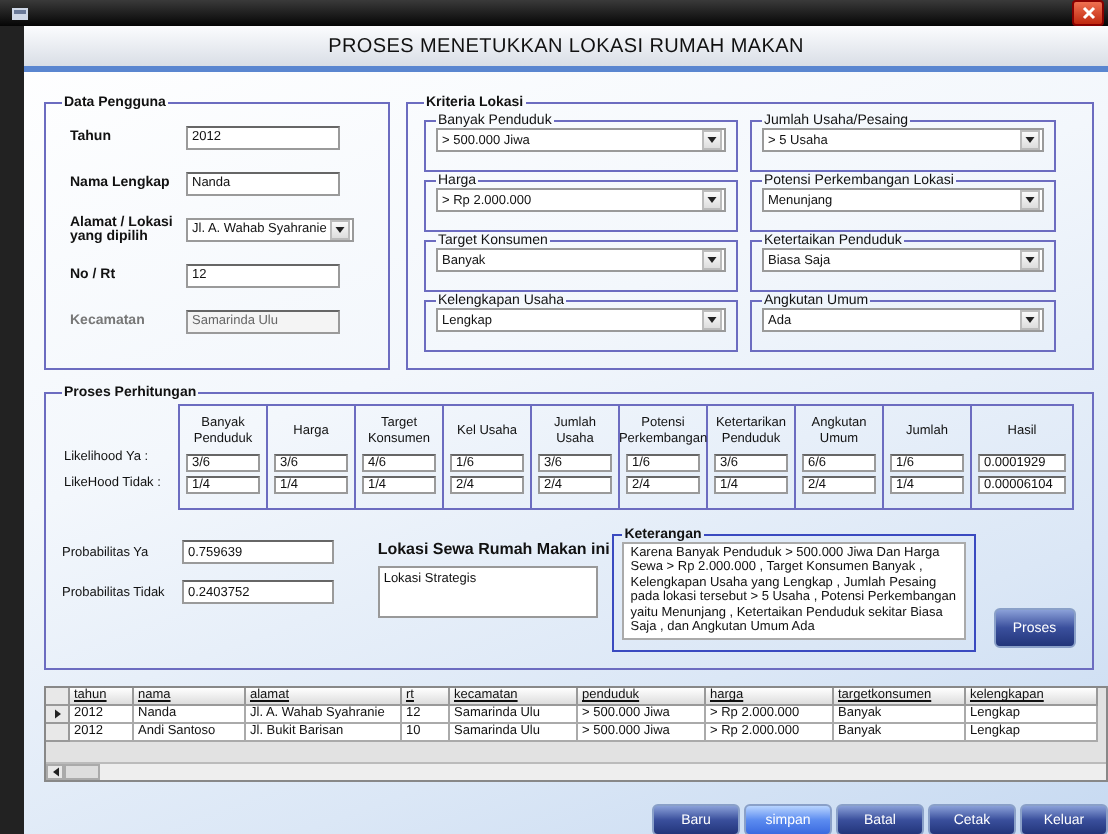 This screenshot has height=834, width=1108. What do you see at coordinates (576, 771) in the screenshot?
I see `scrollbar` at bounding box center [576, 771].